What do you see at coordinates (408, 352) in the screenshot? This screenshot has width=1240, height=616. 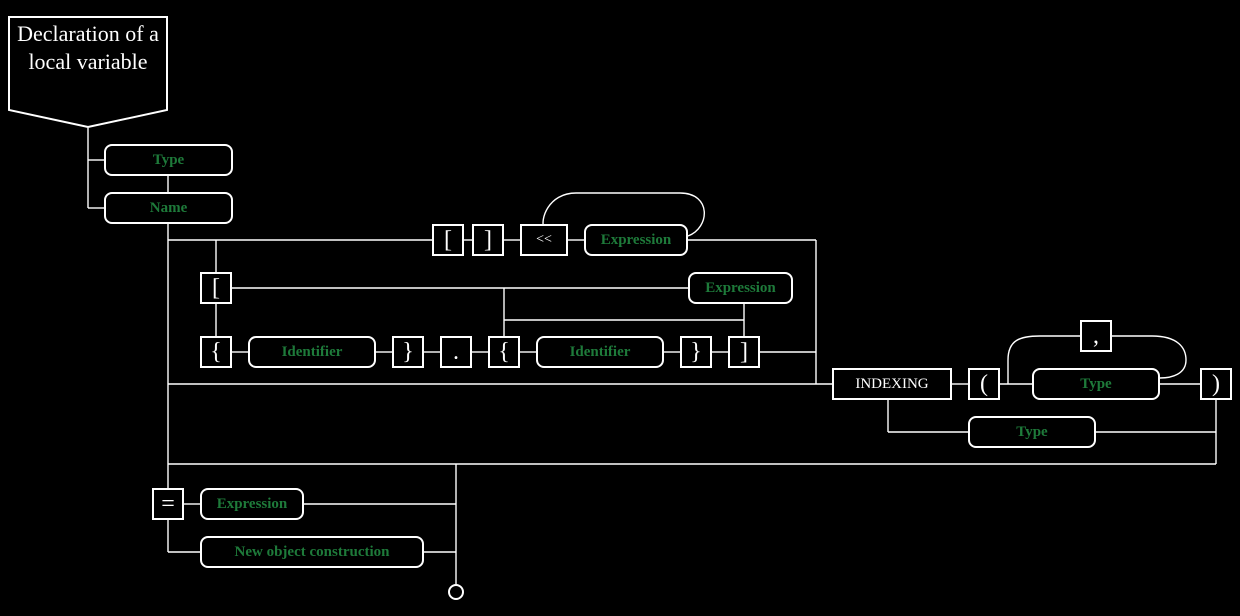 I see `terminal-close-brace-first: }` at bounding box center [408, 352].